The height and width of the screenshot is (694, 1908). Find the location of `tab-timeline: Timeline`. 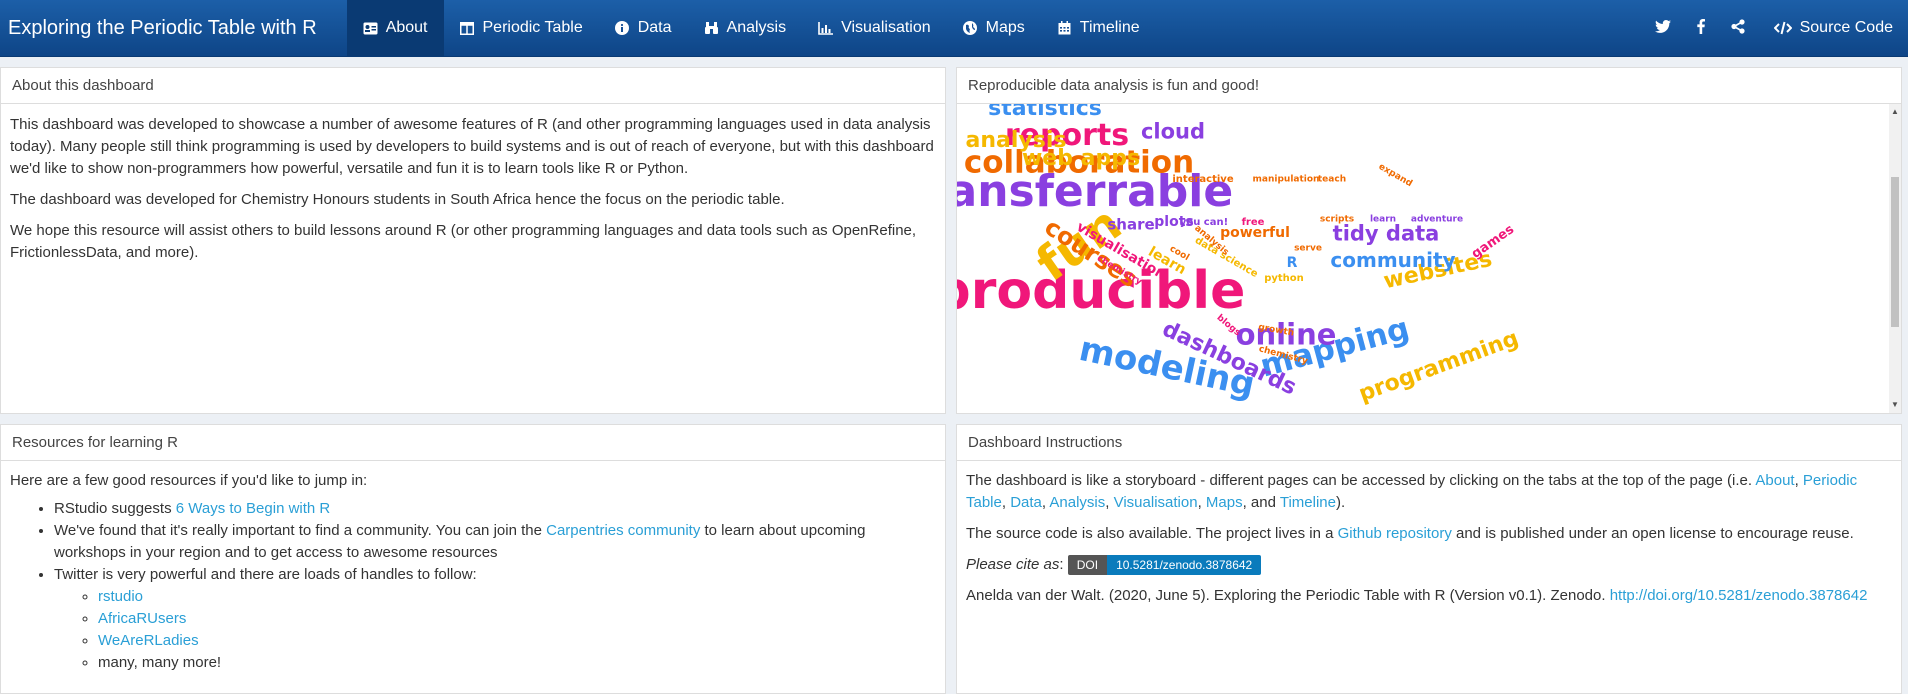

tab-timeline: Timeline is located at coordinates (1098, 28).